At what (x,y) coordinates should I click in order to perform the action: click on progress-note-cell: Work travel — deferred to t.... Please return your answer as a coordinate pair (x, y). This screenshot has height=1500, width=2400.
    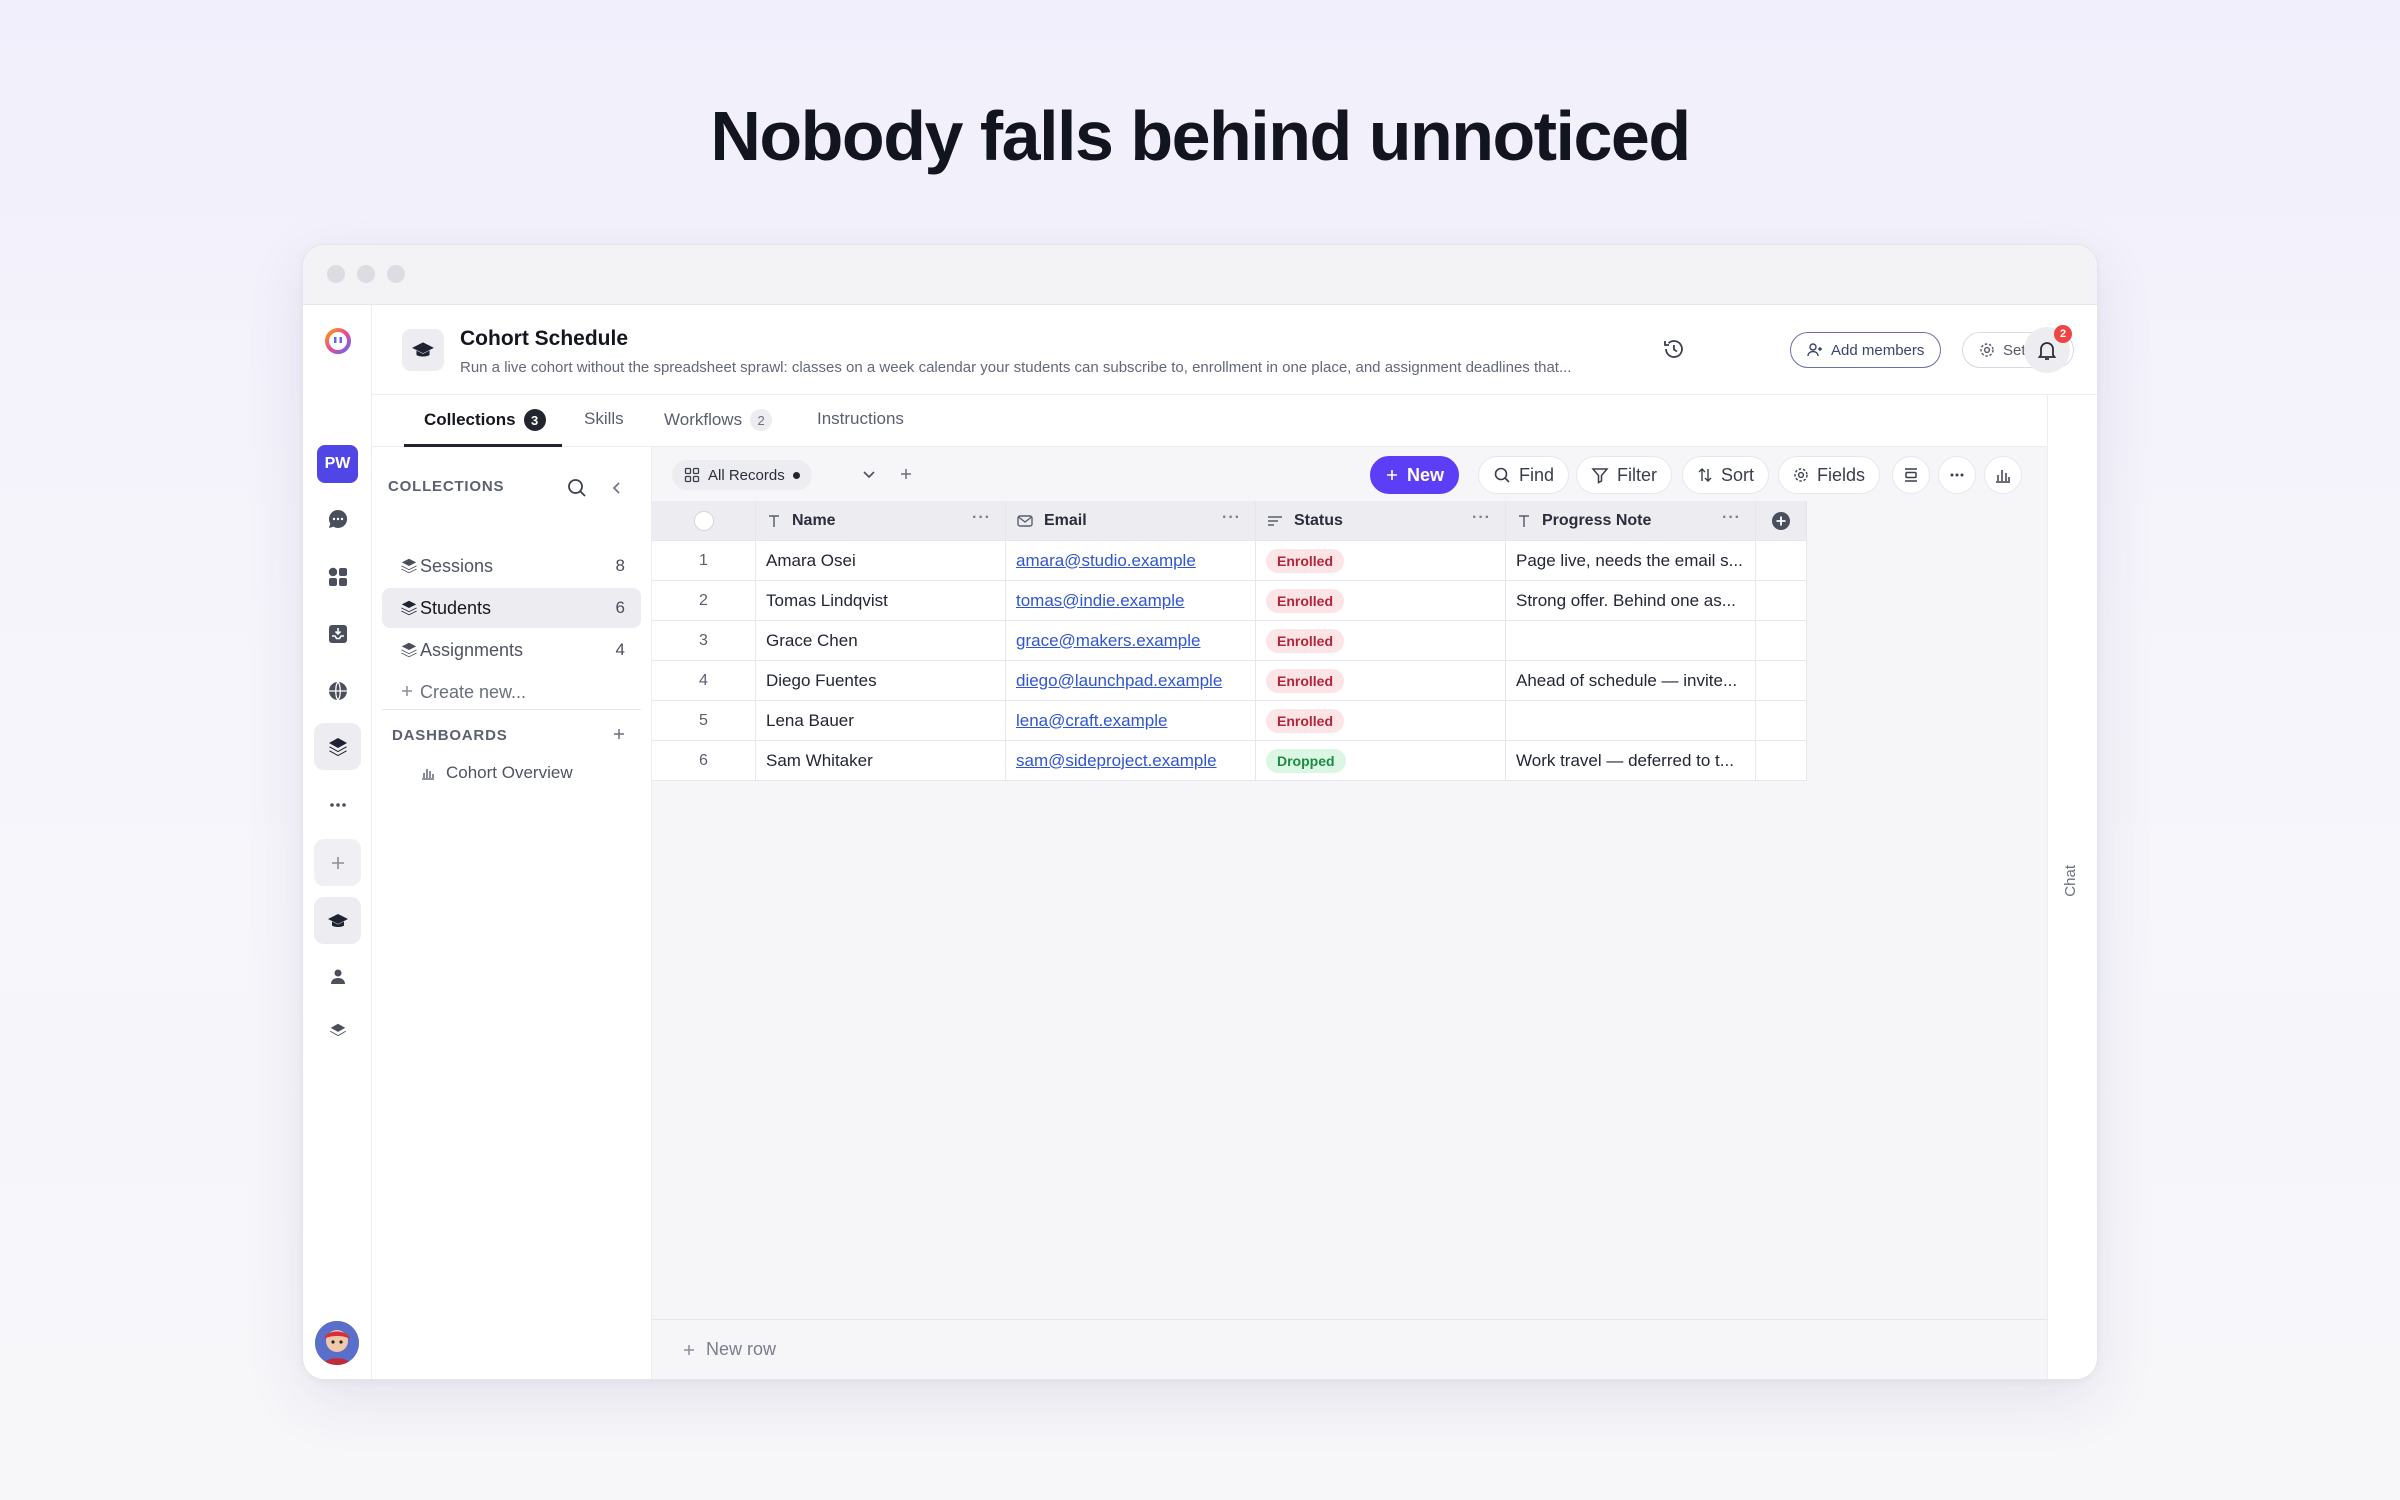
    Looking at the image, I should click on (1631, 761).